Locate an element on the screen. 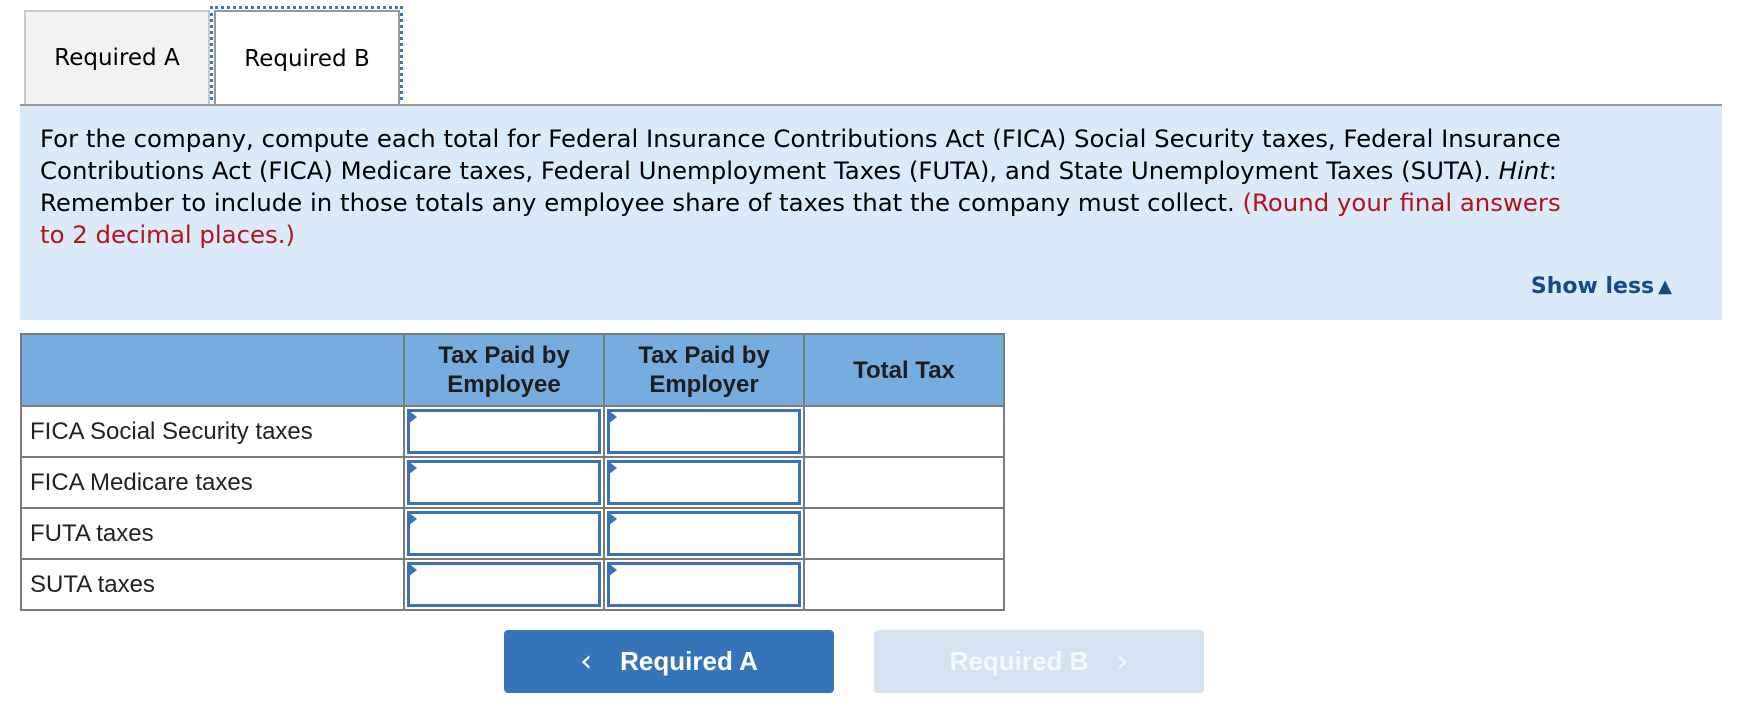  table-row: FUTA taxes is located at coordinates (512, 533).